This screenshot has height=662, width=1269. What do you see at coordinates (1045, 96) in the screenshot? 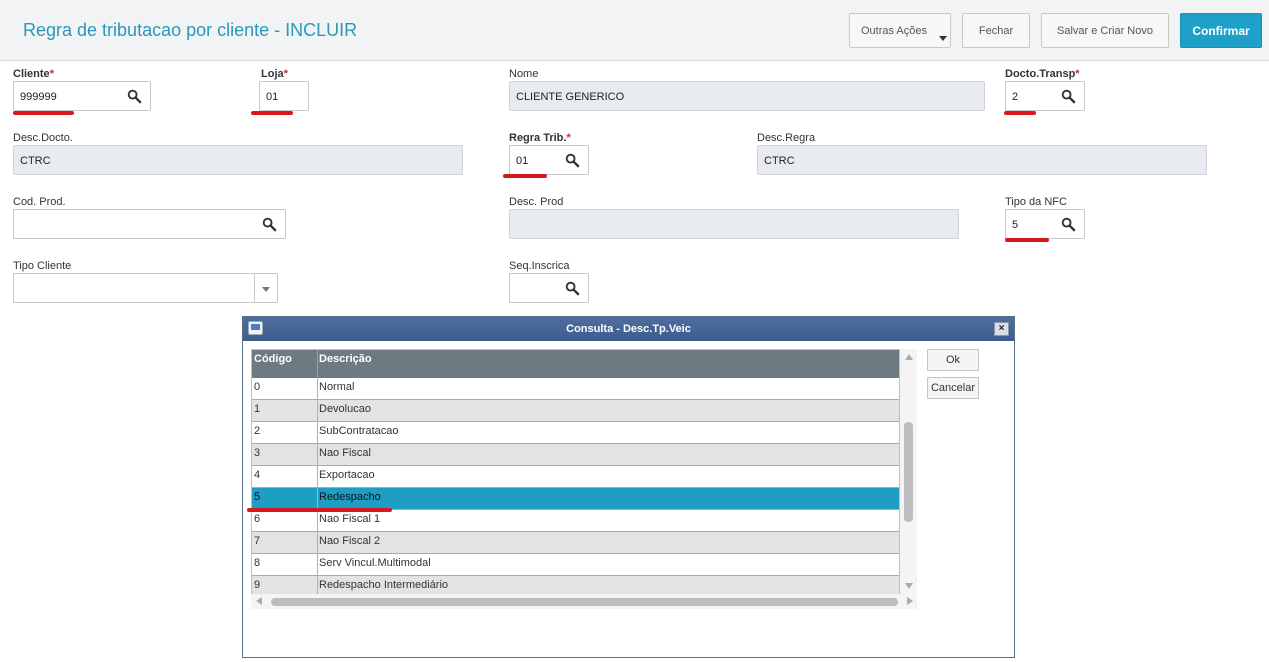
I see `docto-transp-field: 2` at bounding box center [1045, 96].